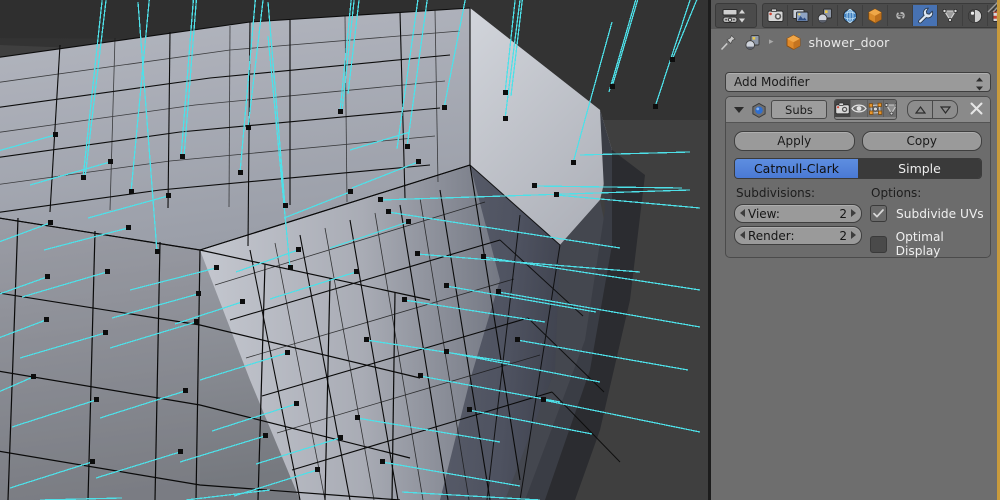  I want to click on chevron-updown-icon, so click(979, 83).